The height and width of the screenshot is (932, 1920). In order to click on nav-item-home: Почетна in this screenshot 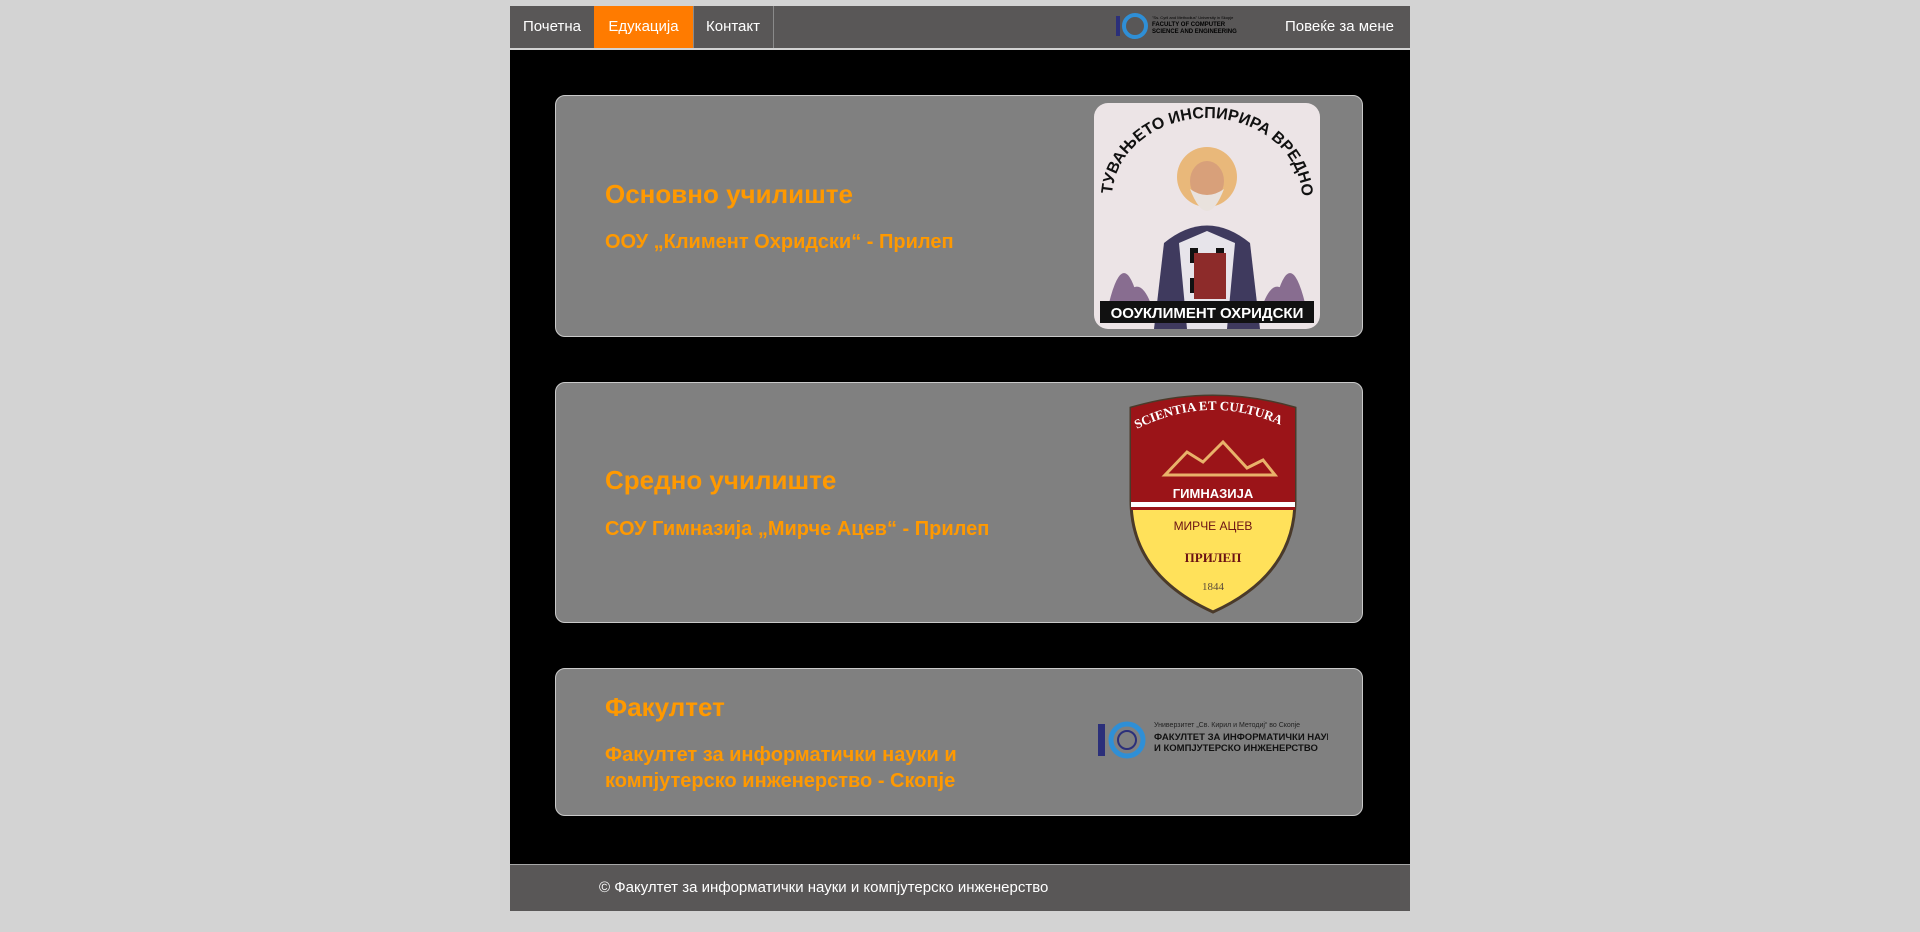, I will do `click(552, 27)`.